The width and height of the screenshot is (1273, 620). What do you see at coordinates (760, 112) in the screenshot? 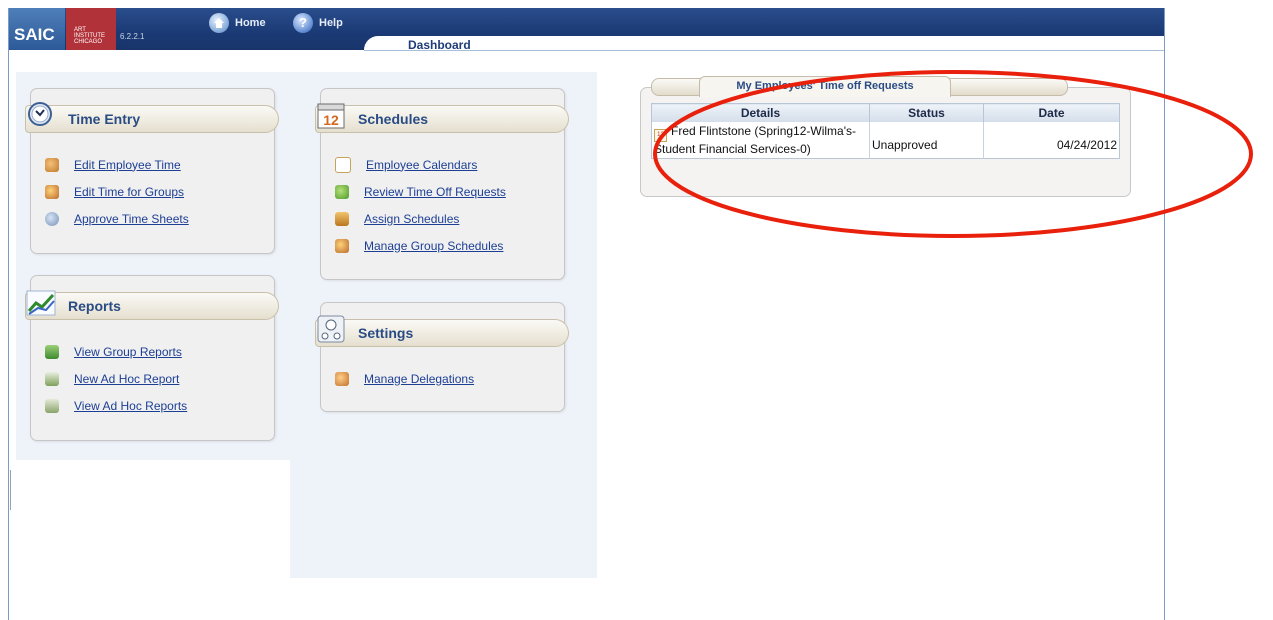
I see `column-details: Details` at bounding box center [760, 112].